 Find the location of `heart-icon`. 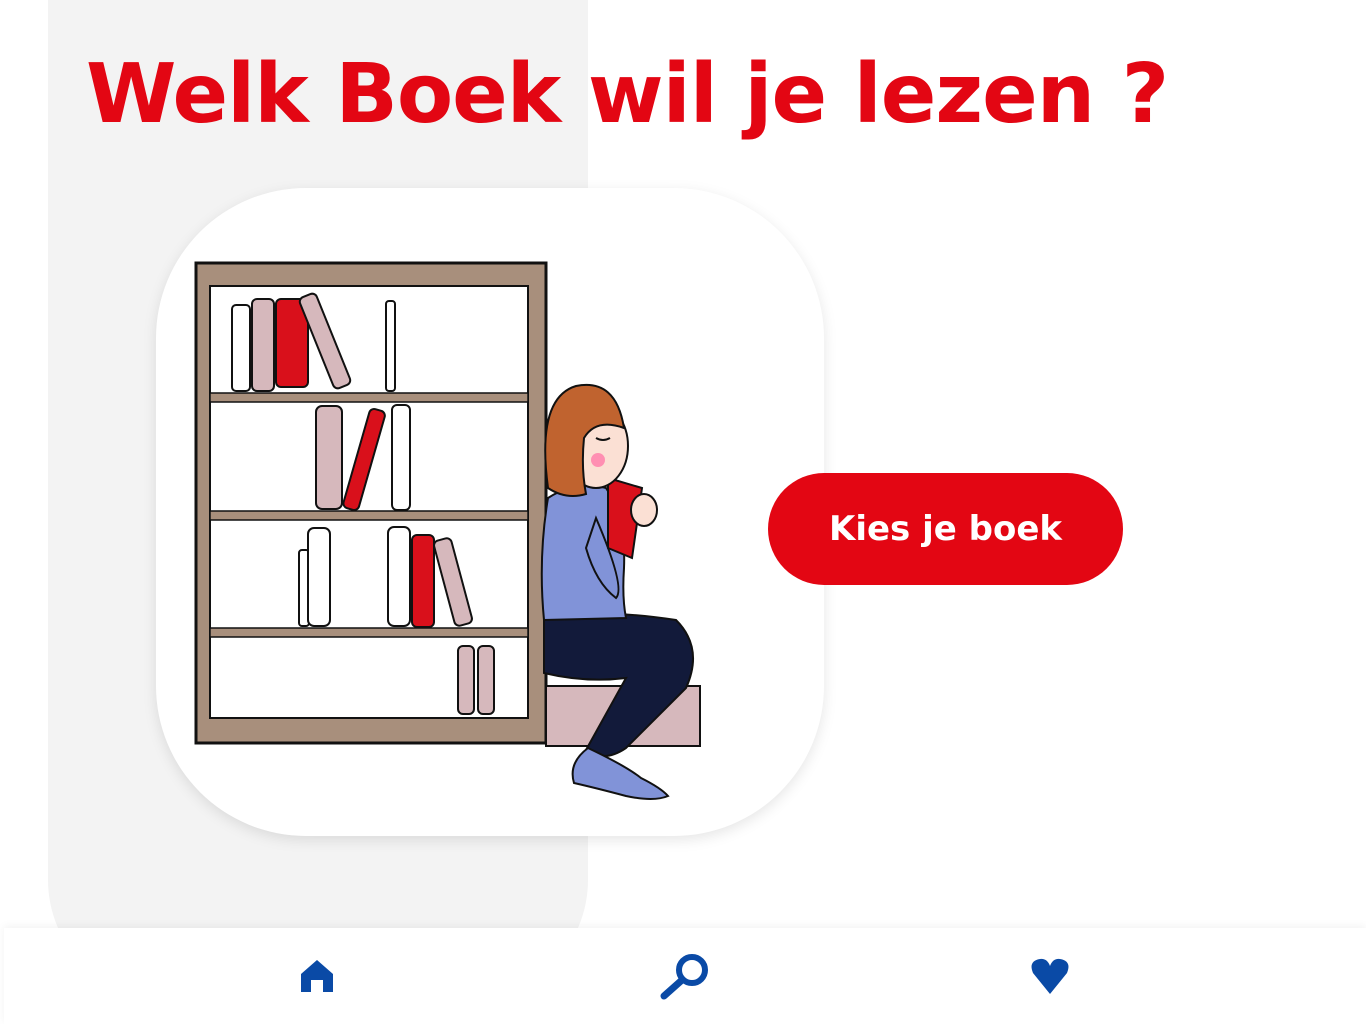

heart-icon is located at coordinates (1050, 976).